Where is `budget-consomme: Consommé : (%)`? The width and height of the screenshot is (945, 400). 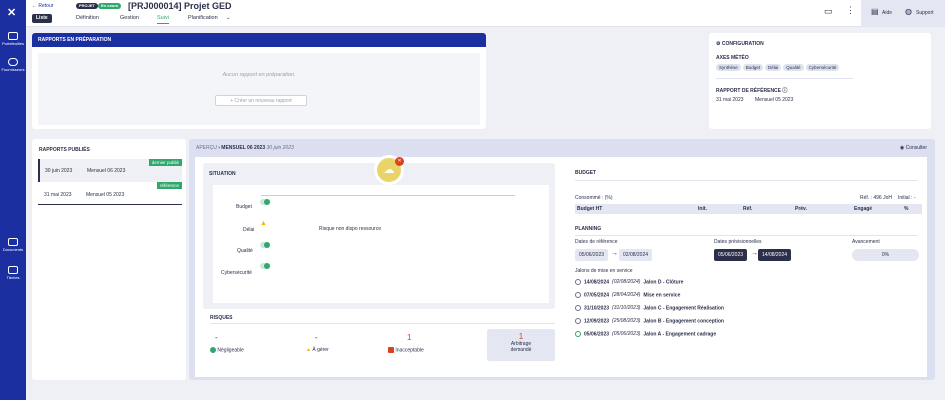 budget-consomme: Consommé : (%) is located at coordinates (594, 198).